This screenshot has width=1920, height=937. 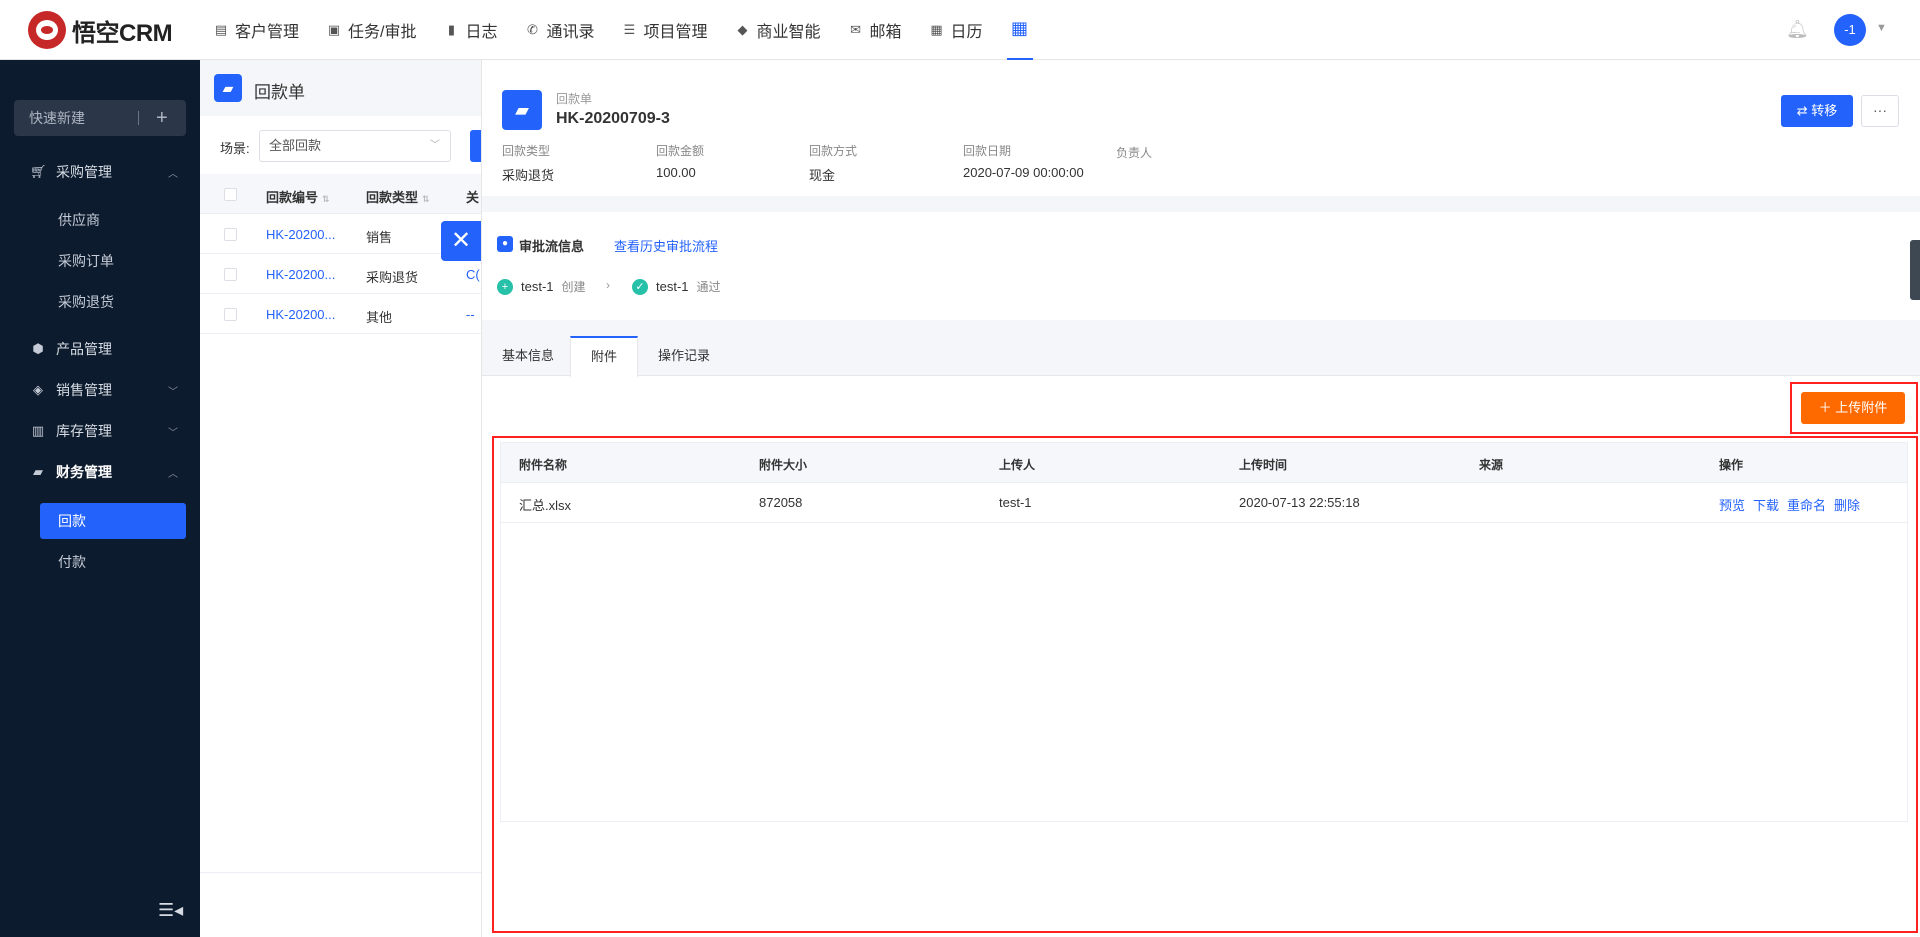 I want to click on close-drawer-button: ✕, so click(x=461, y=241).